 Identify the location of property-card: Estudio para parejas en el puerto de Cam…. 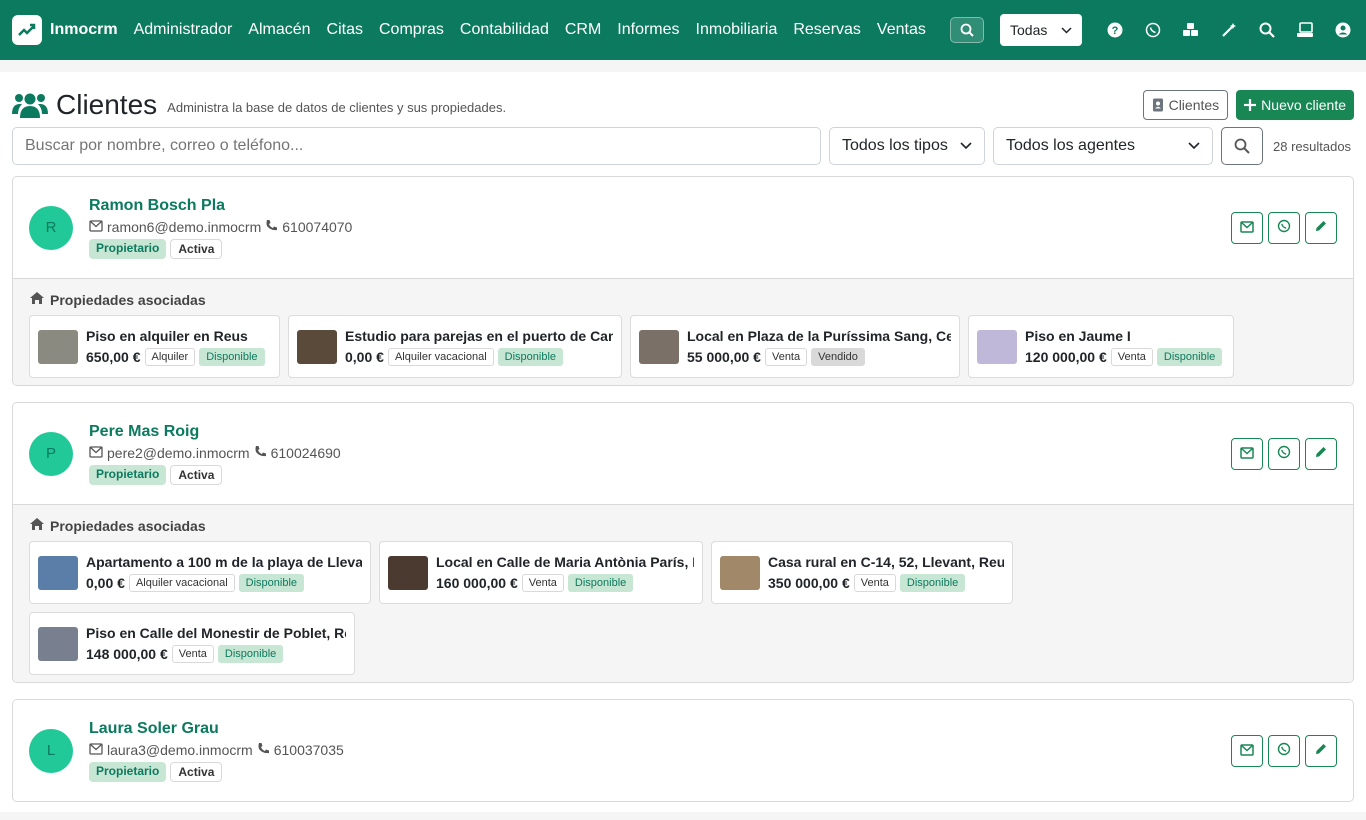
(455, 346).